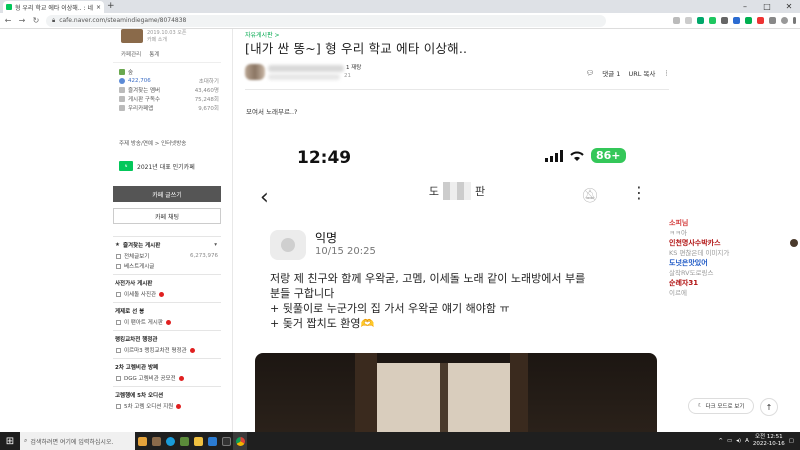  Describe the element at coordinates (390, 308) in the screenshot. I see `post-line: + 뒷풀이로 누군가의 집 가서 우왁굳 얘기 해야함 ㅠ` at that location.